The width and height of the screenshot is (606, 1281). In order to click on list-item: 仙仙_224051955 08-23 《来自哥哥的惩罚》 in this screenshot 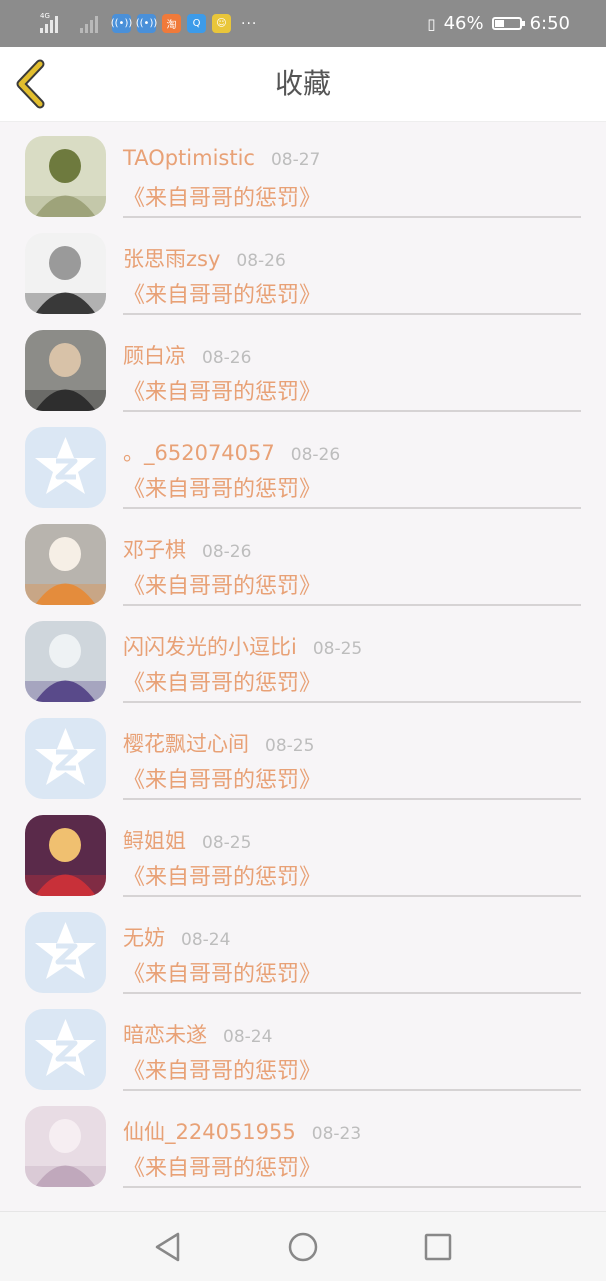, I will do `click(303, 1154)`.